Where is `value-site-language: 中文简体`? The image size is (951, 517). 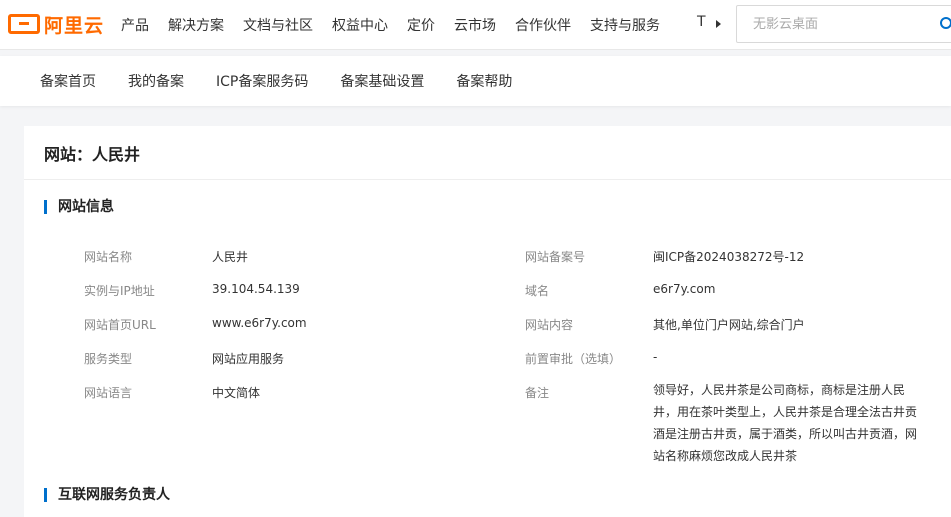
value-site-language: 中文简体 is located at coordinates (236, 393).